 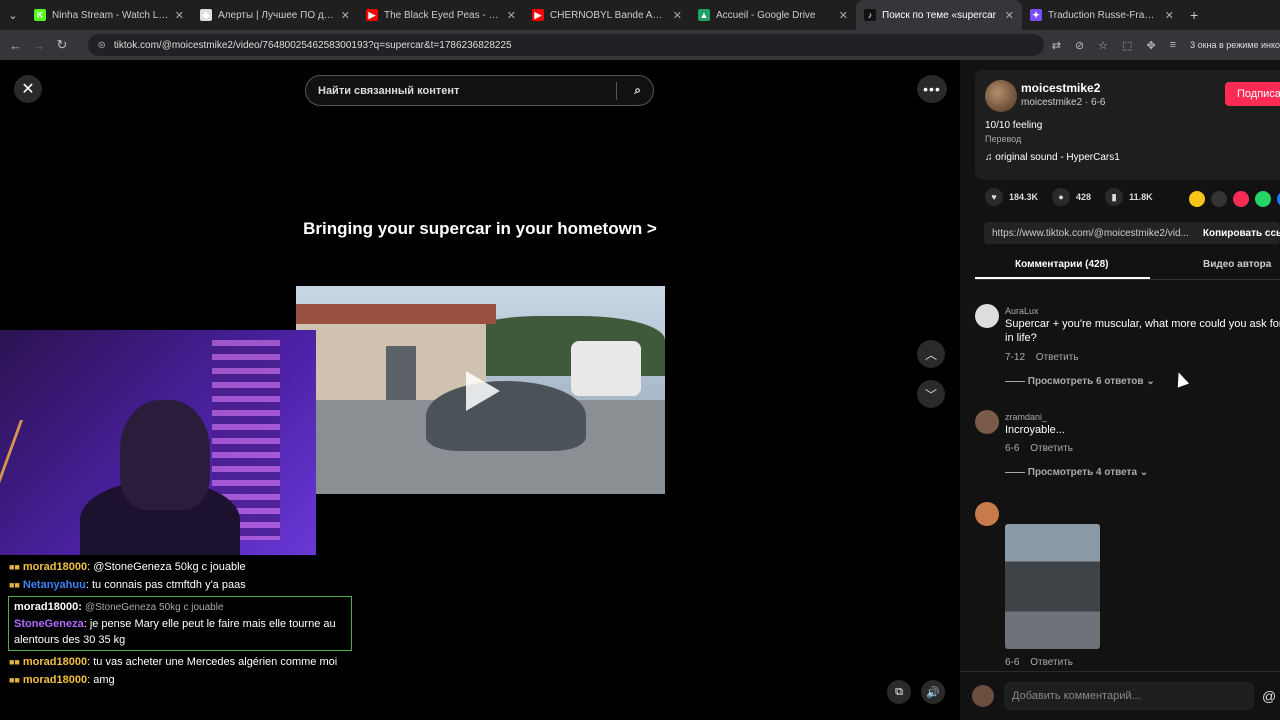 What do you see at coordinates (1084, 197) in the screenshot?
I see `comment-count: 428` at bounding box center [1084, 197].